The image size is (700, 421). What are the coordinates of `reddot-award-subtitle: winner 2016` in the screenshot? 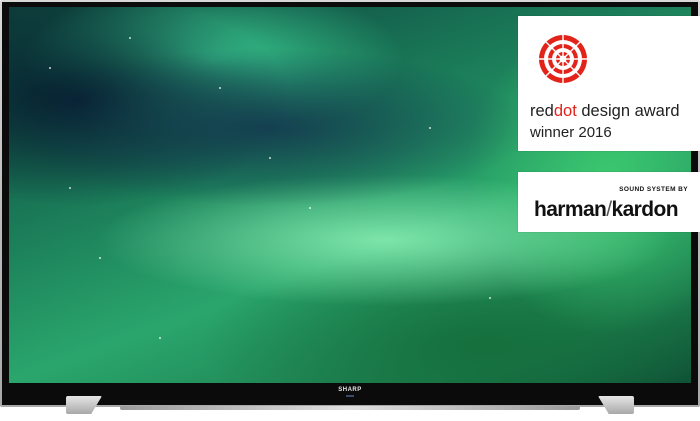 It's located at (571, 132).